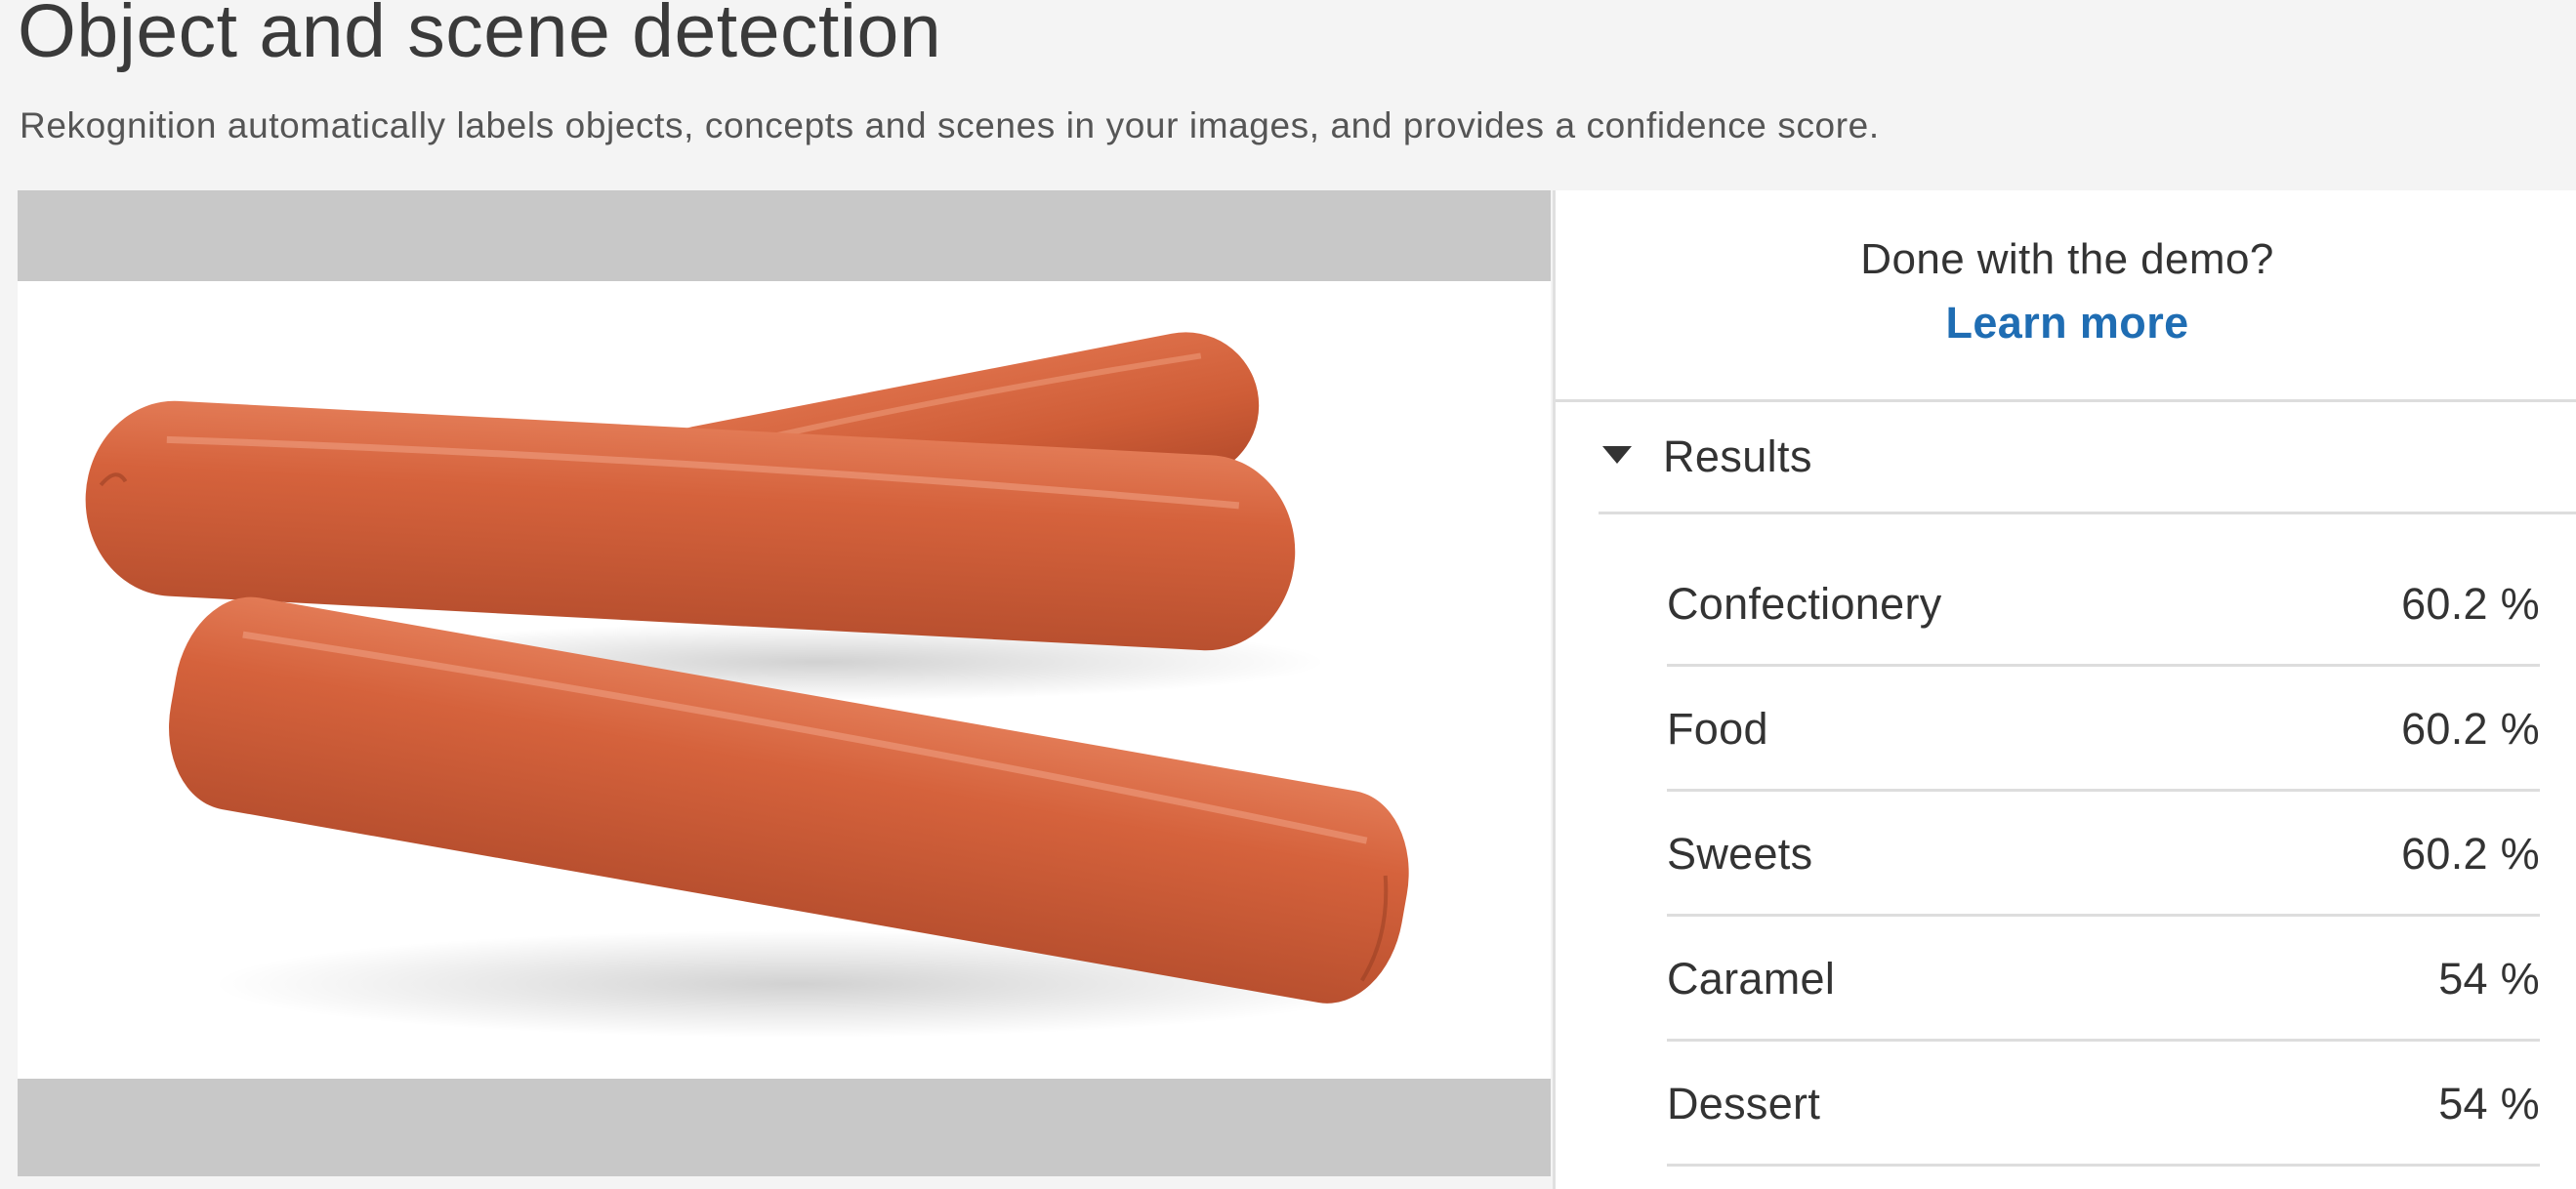 The width and height of the screenshot is (2576, 1189). Describe the element at coordinates (2087, 458) in the screenshot. I see `results-toggle: Results` at that location.